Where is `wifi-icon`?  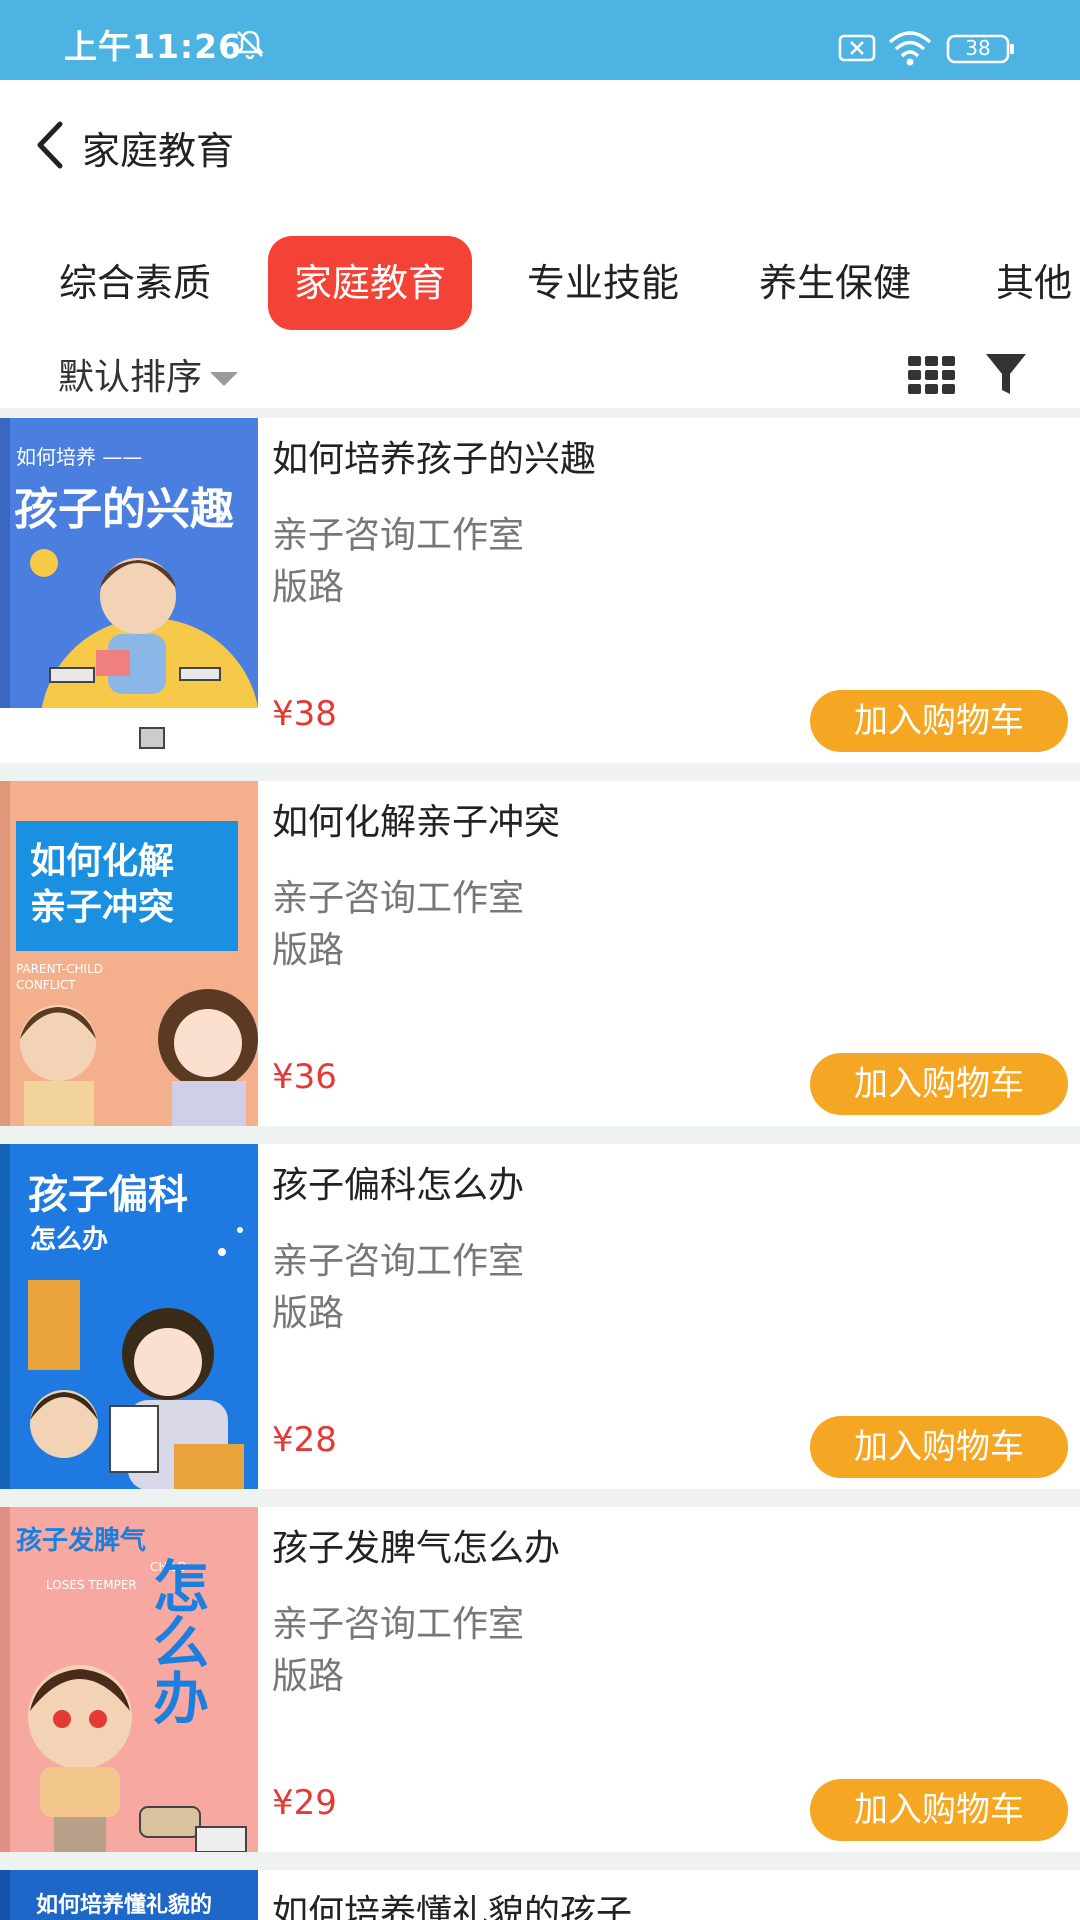
wifi-icon is located at coordinates (910, 48).